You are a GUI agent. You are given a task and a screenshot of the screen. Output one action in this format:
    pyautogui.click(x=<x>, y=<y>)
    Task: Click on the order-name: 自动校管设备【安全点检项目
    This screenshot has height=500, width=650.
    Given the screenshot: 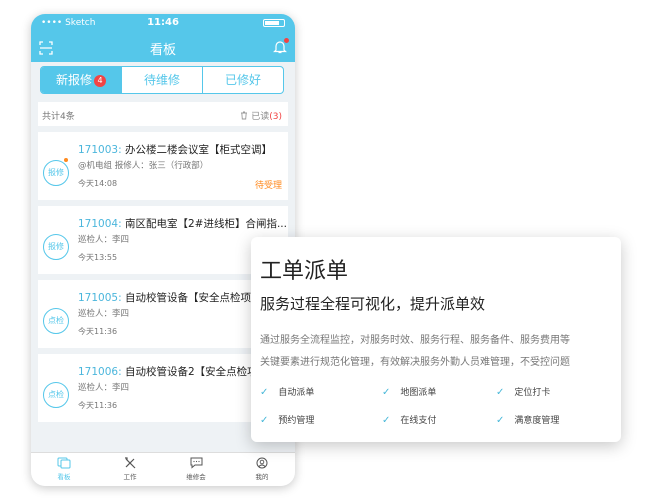 What is the action you would take?
    pyautogui.click(x=193, y=298)
    